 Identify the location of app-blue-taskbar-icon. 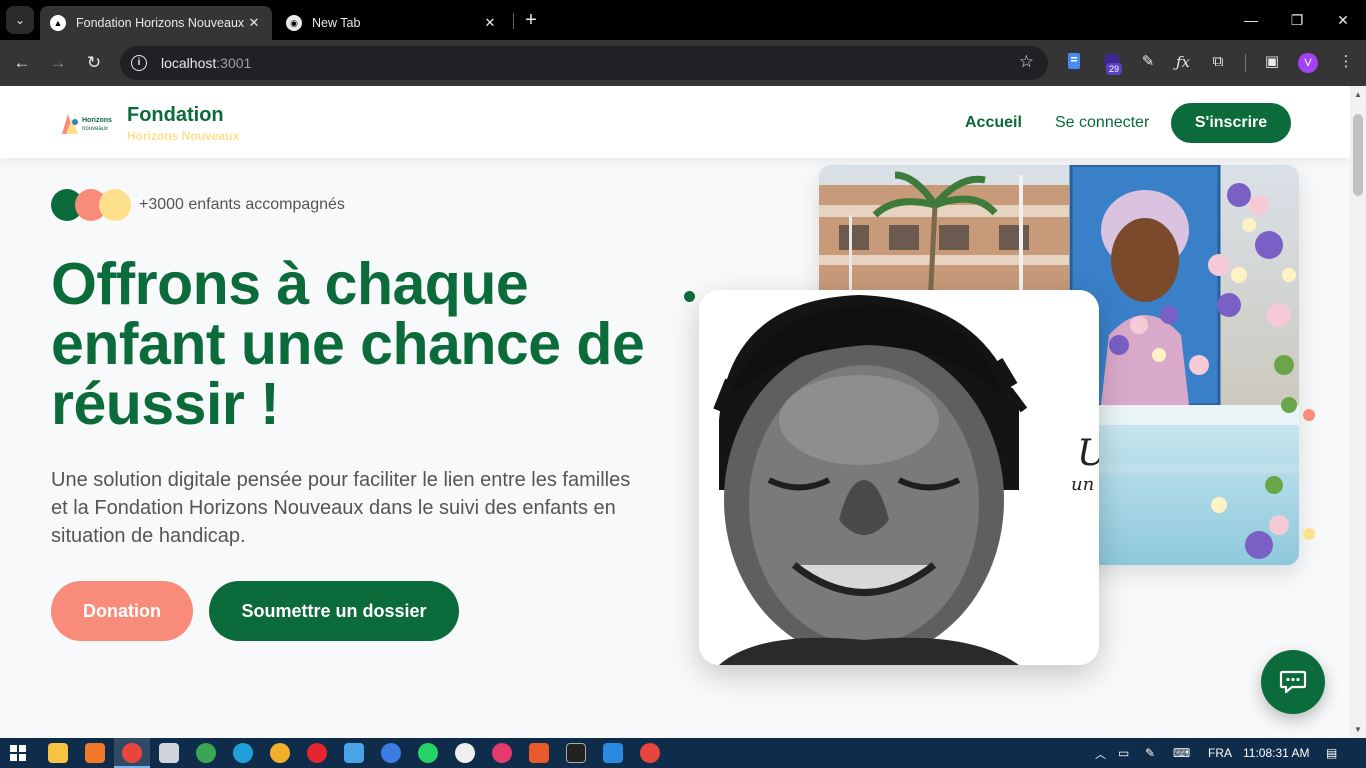
(354, 753).